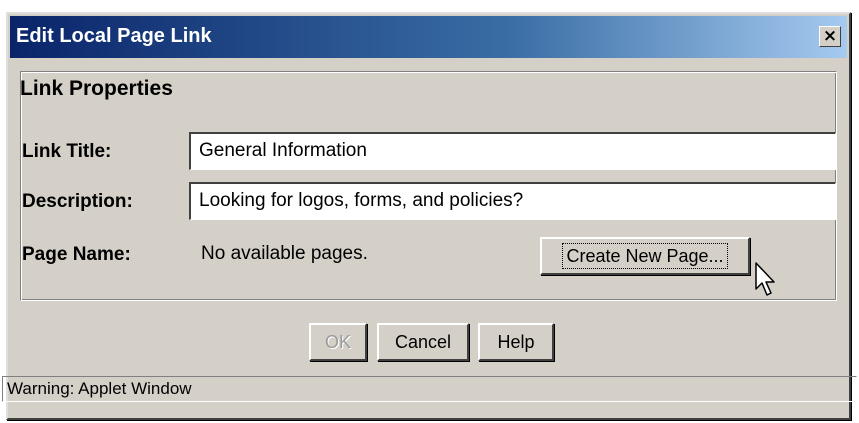 The image size is (859, 423). I want to click on link-title-input: General Information, so click(512, 151).